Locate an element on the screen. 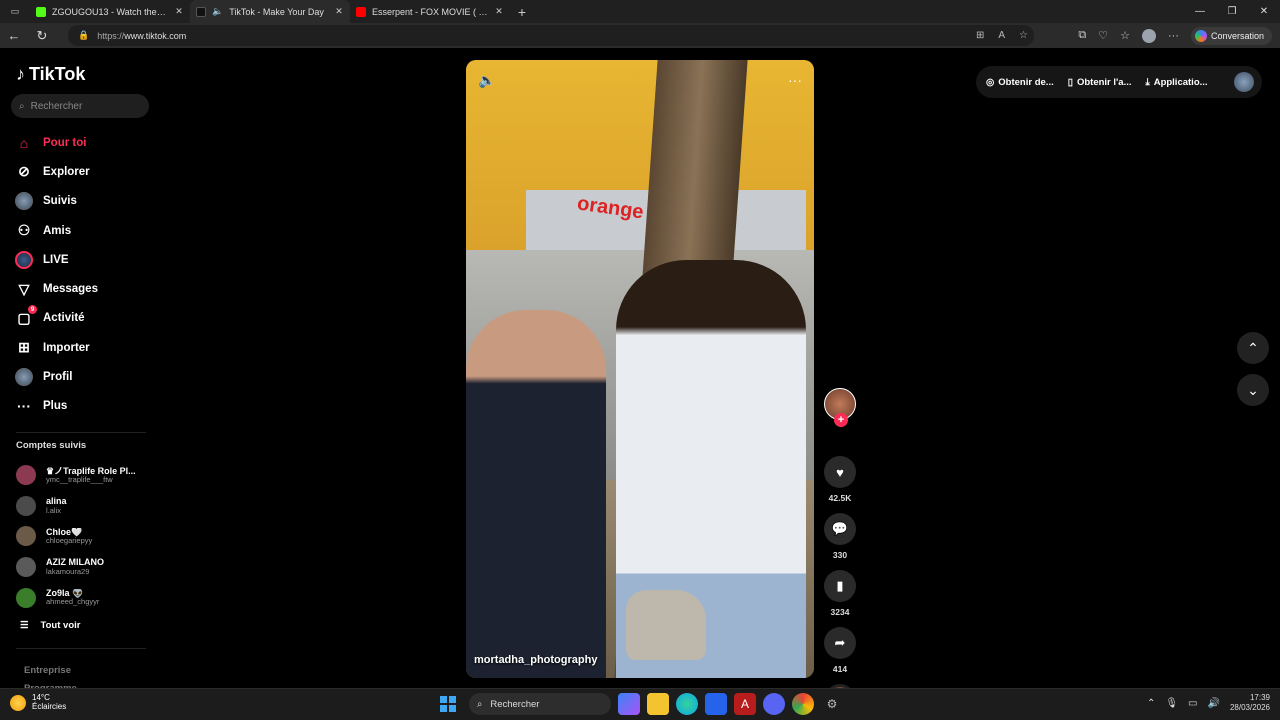 This screenshot has width=1280, height=720. favorites-icon: ☆ is located at coordinates (1125, 35).